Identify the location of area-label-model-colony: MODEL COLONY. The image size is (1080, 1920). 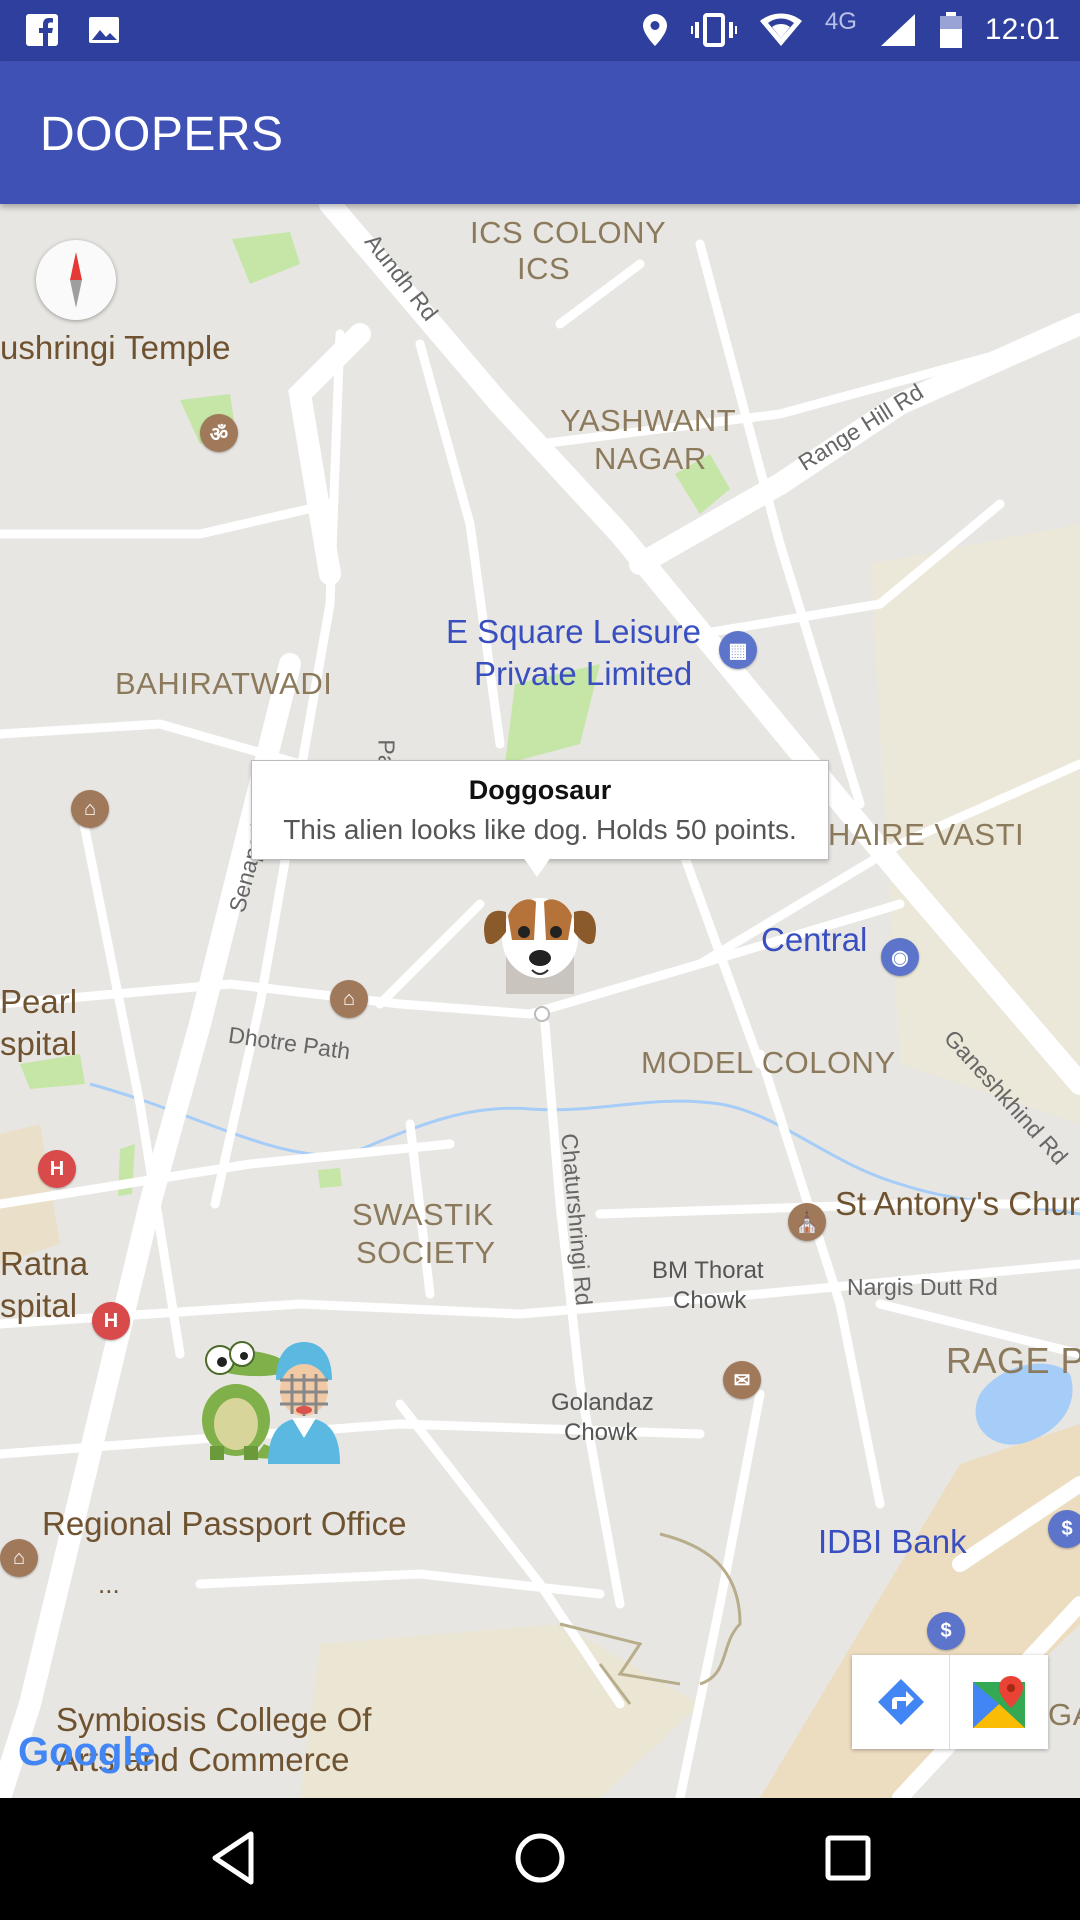
(768, 1062).